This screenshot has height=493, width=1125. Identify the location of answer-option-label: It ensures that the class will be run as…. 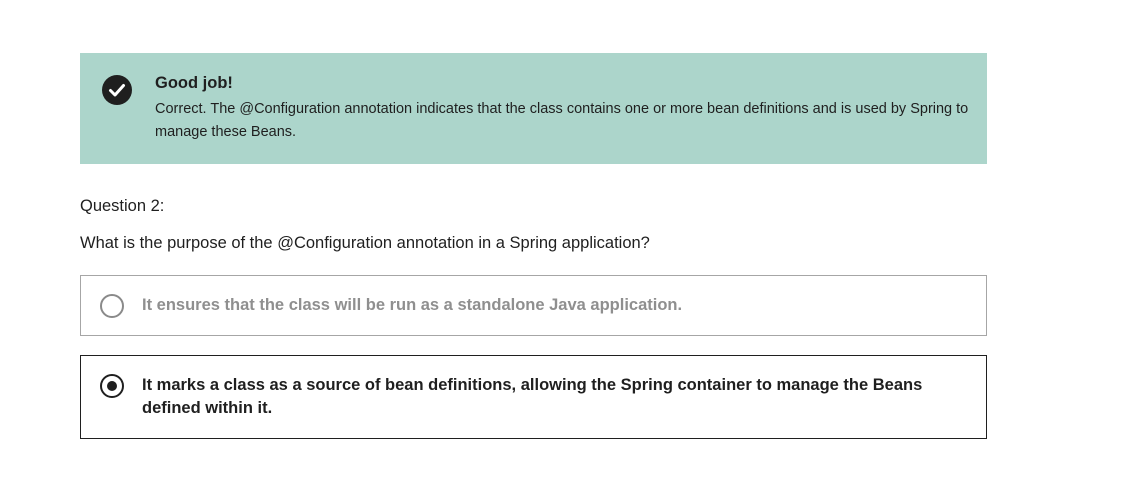
(412, 305).